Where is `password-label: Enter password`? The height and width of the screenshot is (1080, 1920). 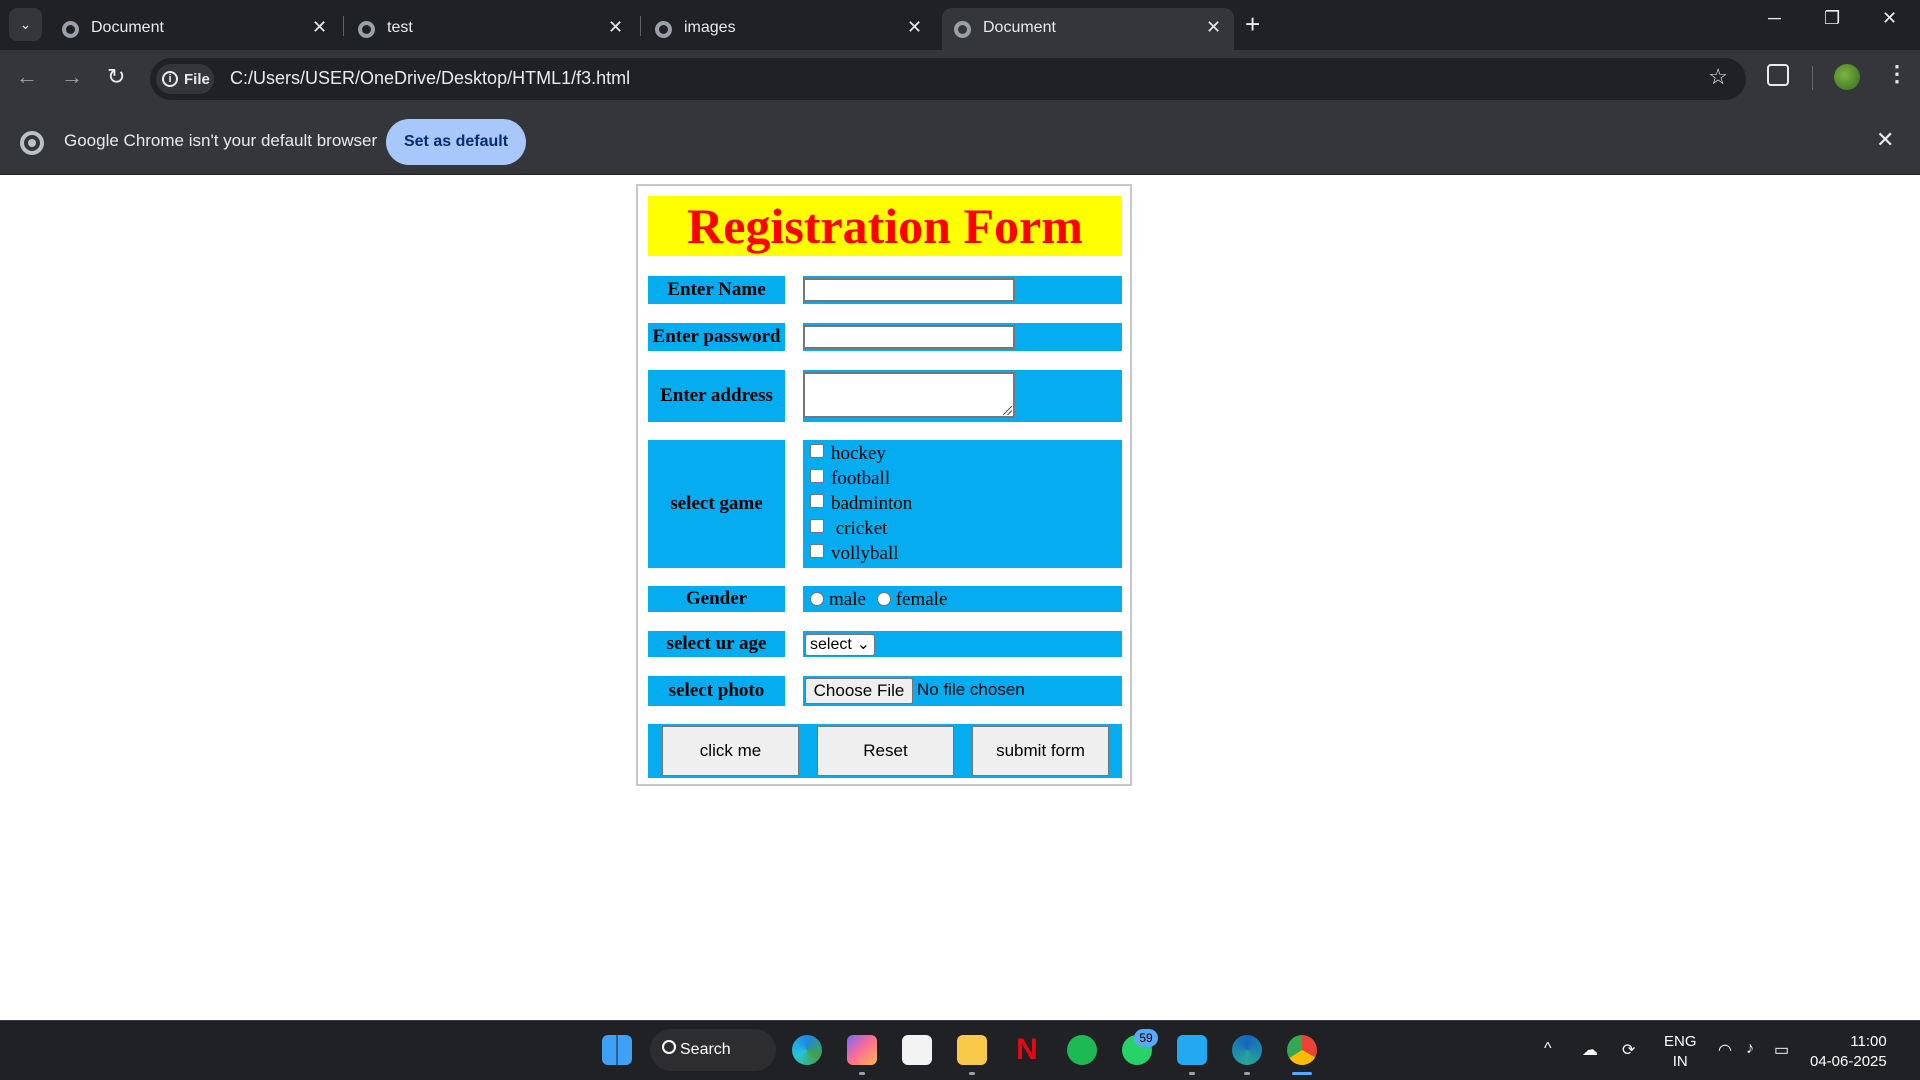
password-label: Enter password is located at coordinates (716, 337).